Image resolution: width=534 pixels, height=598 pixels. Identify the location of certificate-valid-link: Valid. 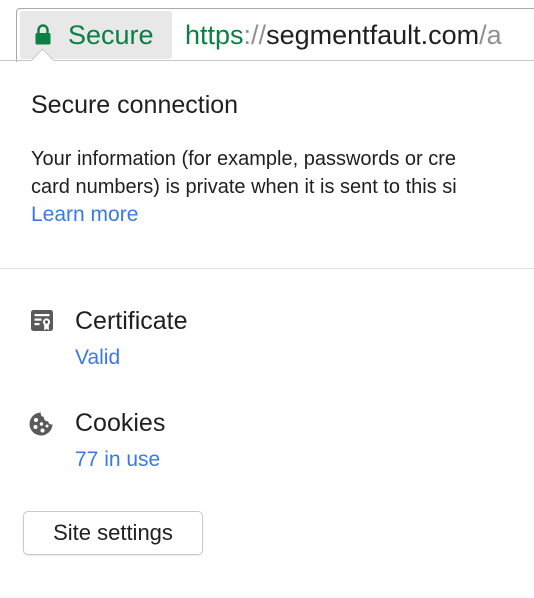
(97, 358).